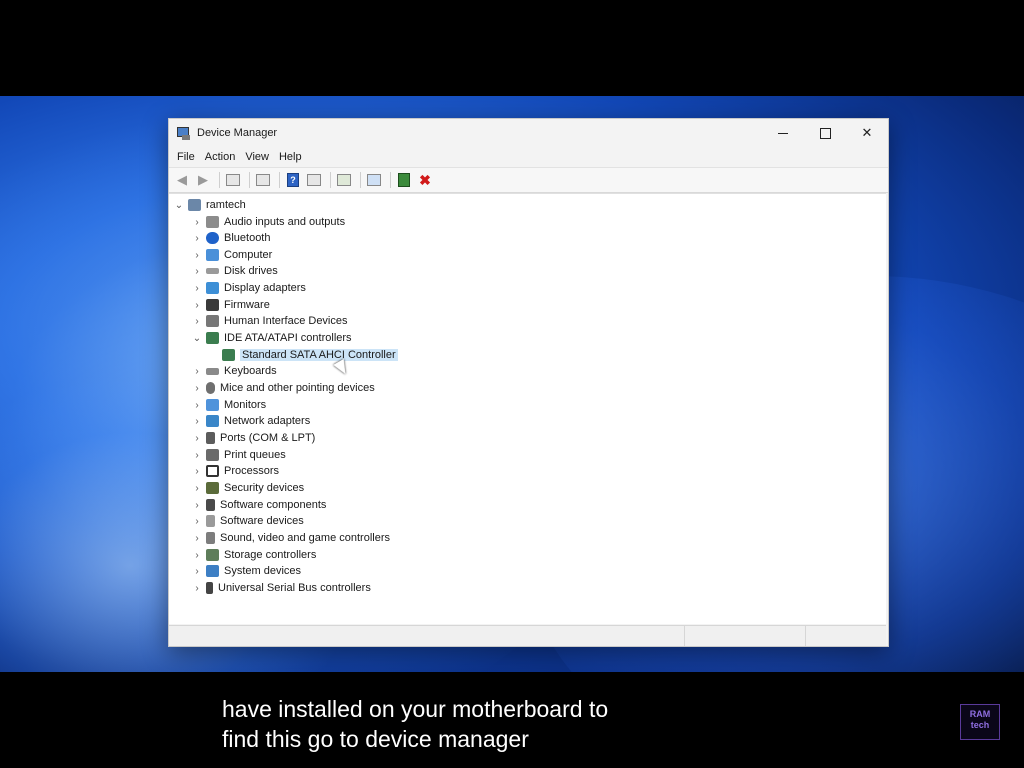 The image size is (1024, 768). What do you see at coordinates (186, 157) in the screenshot?
I see `menu-file: File` at bounding box center [186, 157].